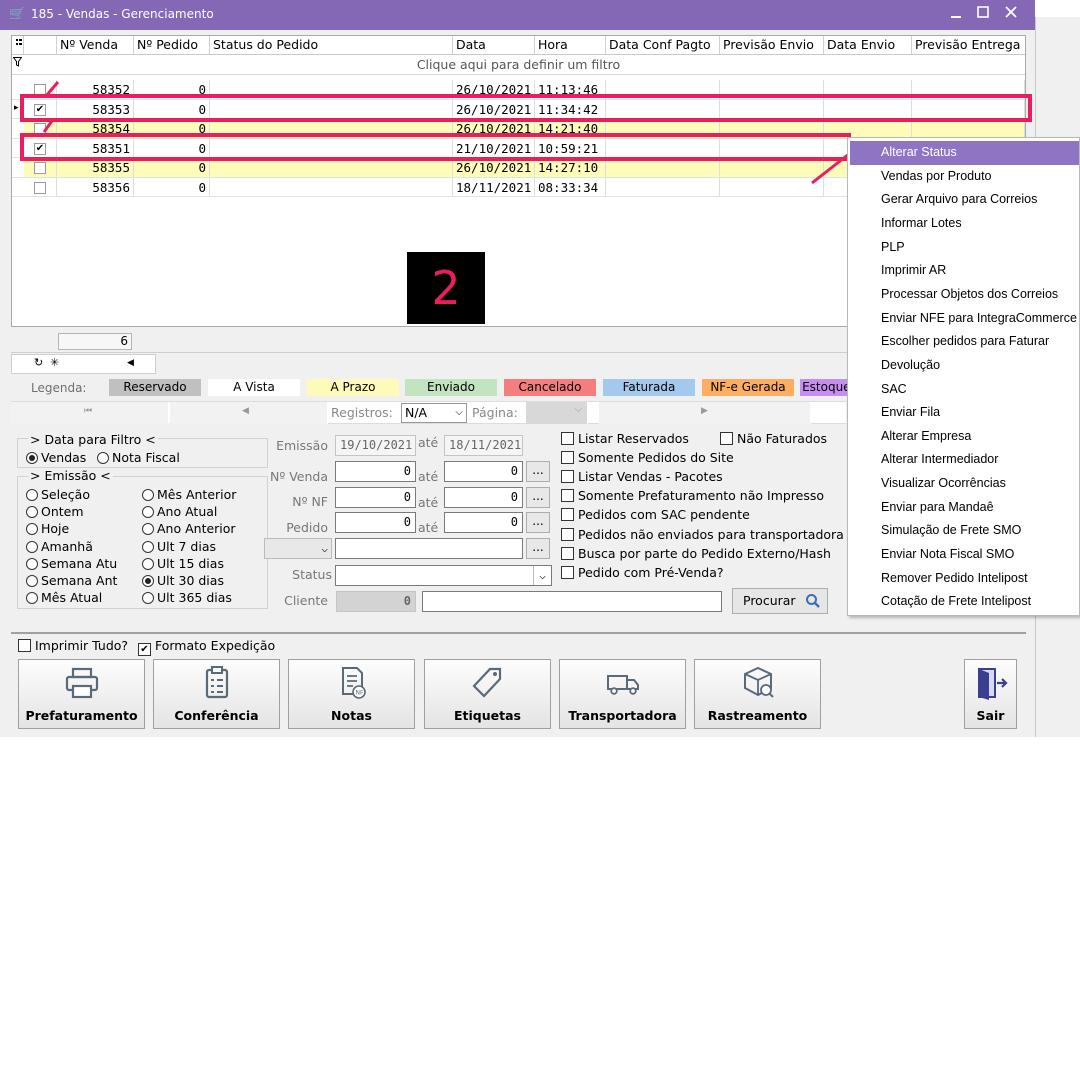 Image resolution: width=1080 pixels, height=1080 pixels. I want to click on transportadora-button: Transportadora, so click(622, 694).